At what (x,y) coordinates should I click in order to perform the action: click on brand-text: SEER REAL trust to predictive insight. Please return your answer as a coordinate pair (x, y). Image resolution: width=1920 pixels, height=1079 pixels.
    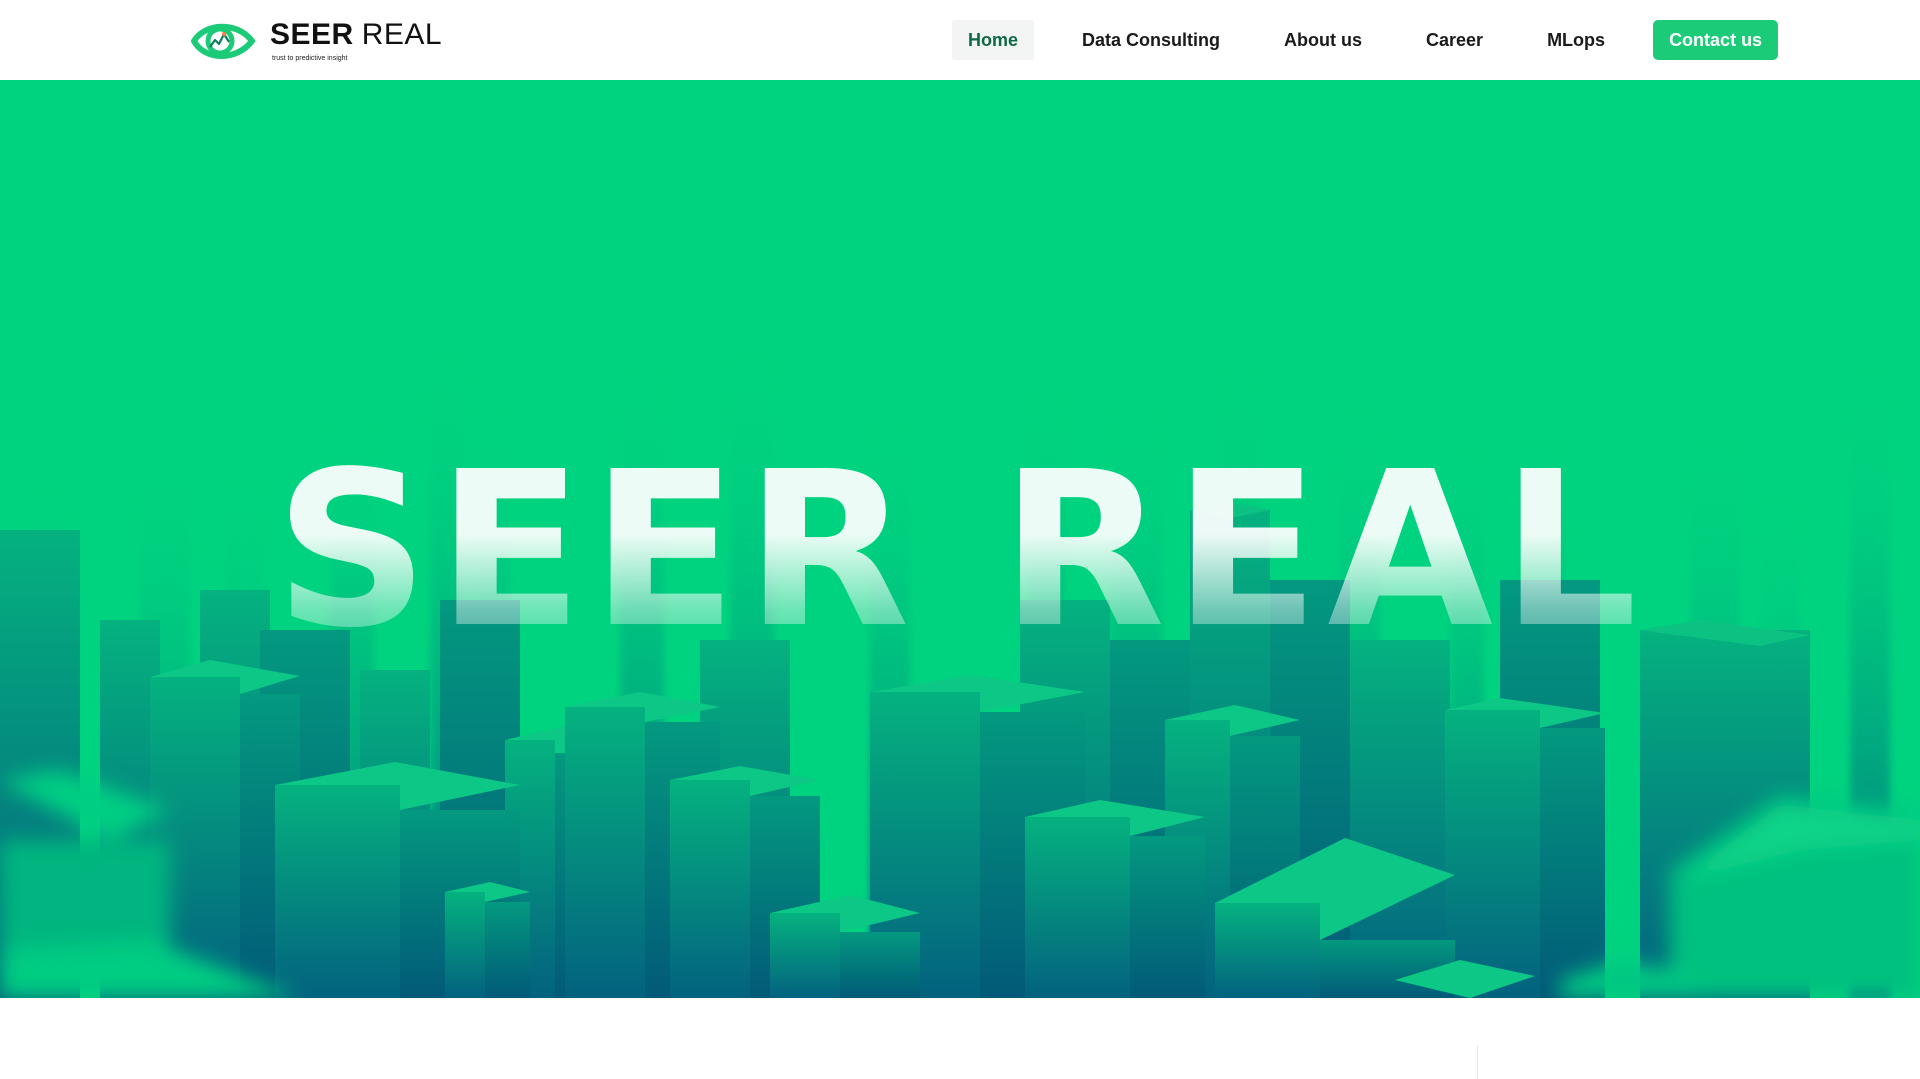
    Looking at the image, I should click on (356, 40).